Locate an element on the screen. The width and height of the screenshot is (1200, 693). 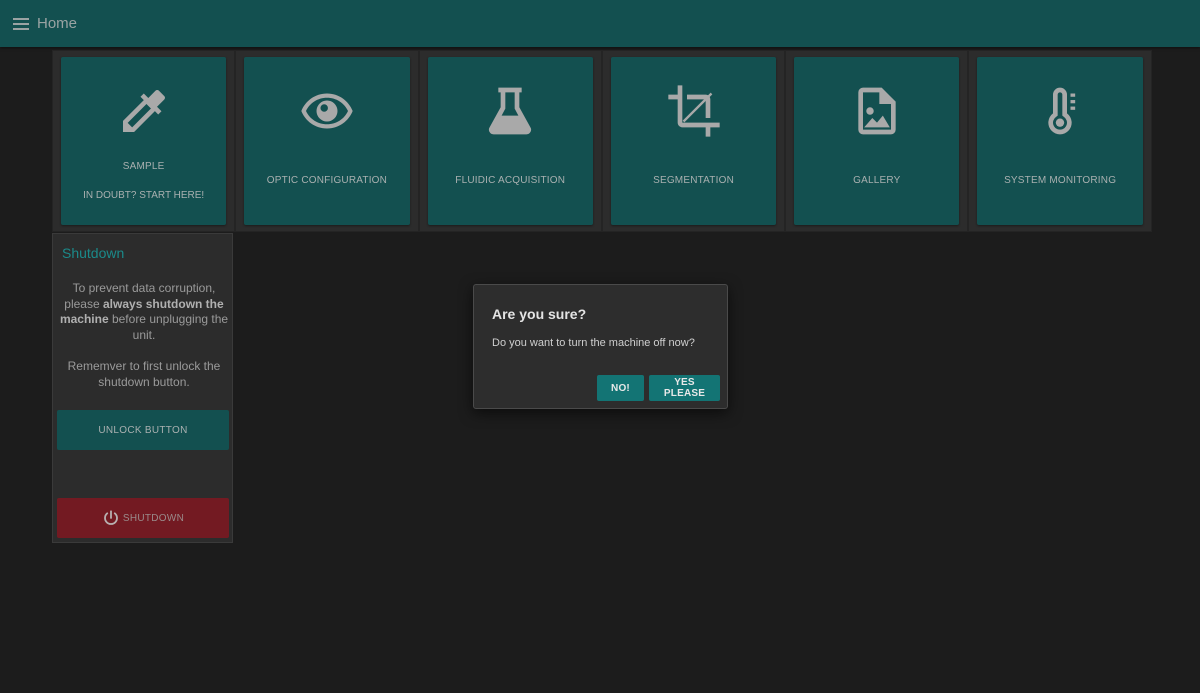
tile-label: GALLERY is located at coordinates (877, 180).